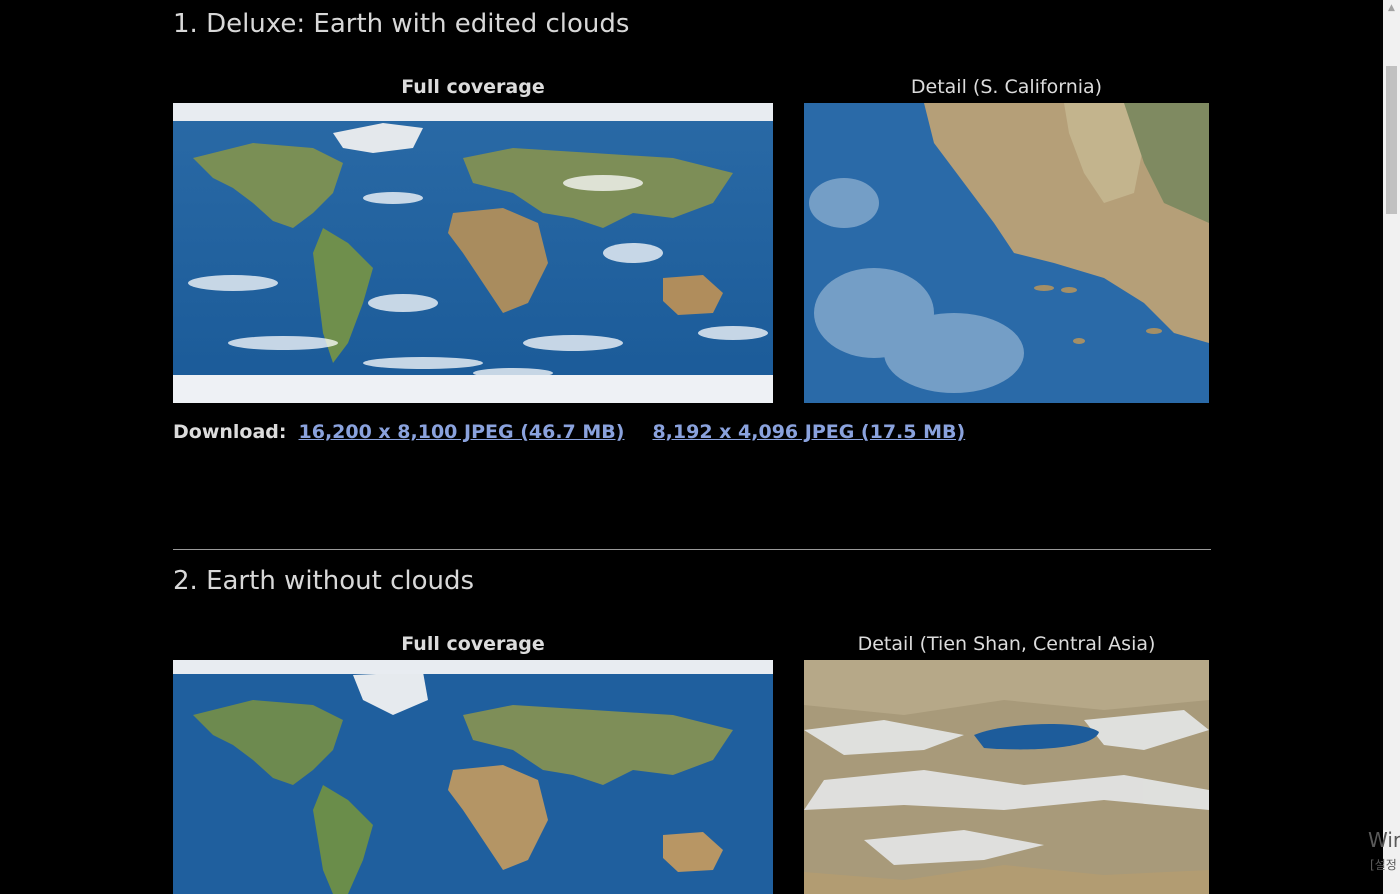 This screenshot has height=894, width=1400. I want to click on activation-watermark-sub: [설정, so click(1383, 865).